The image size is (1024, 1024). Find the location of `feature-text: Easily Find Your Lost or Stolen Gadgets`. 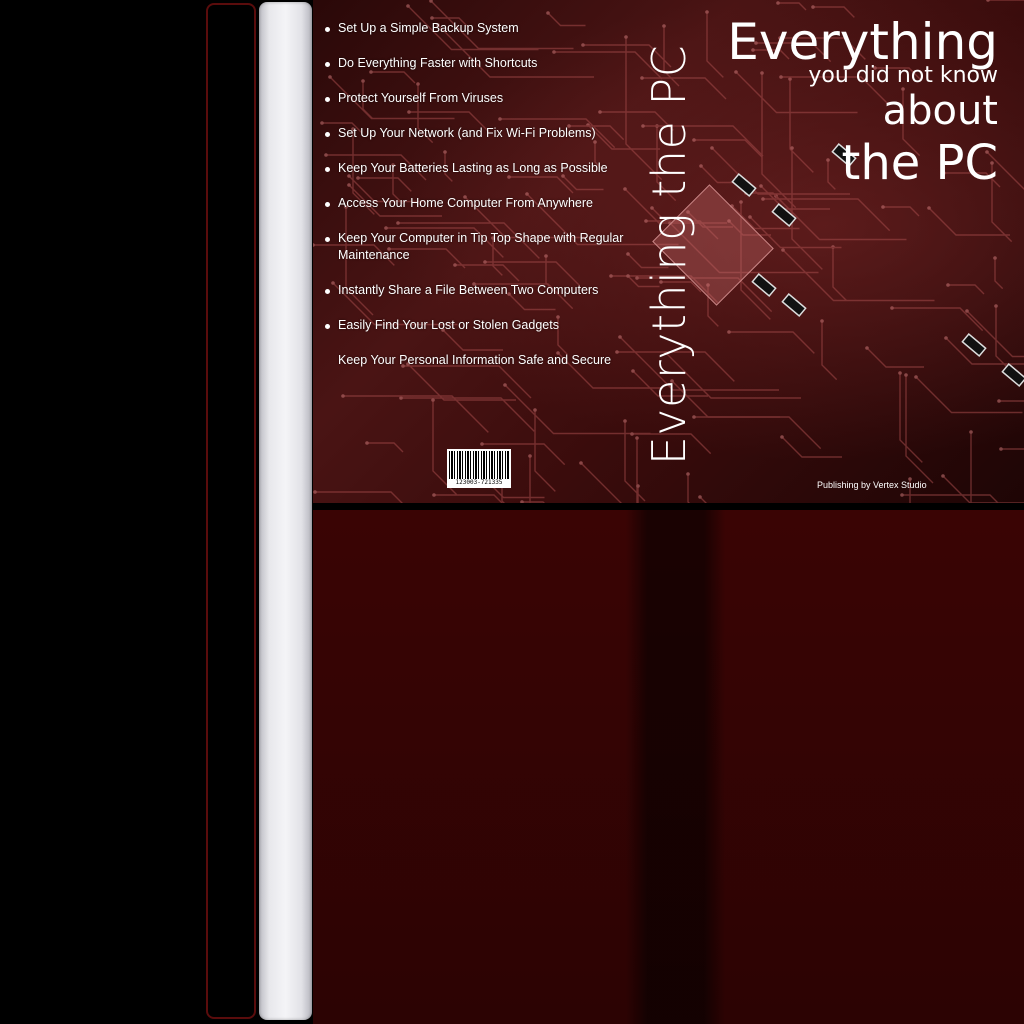

feature-text: Easily Find Your Lost or Stolen Gadgets is located at coordinates (448, 325).